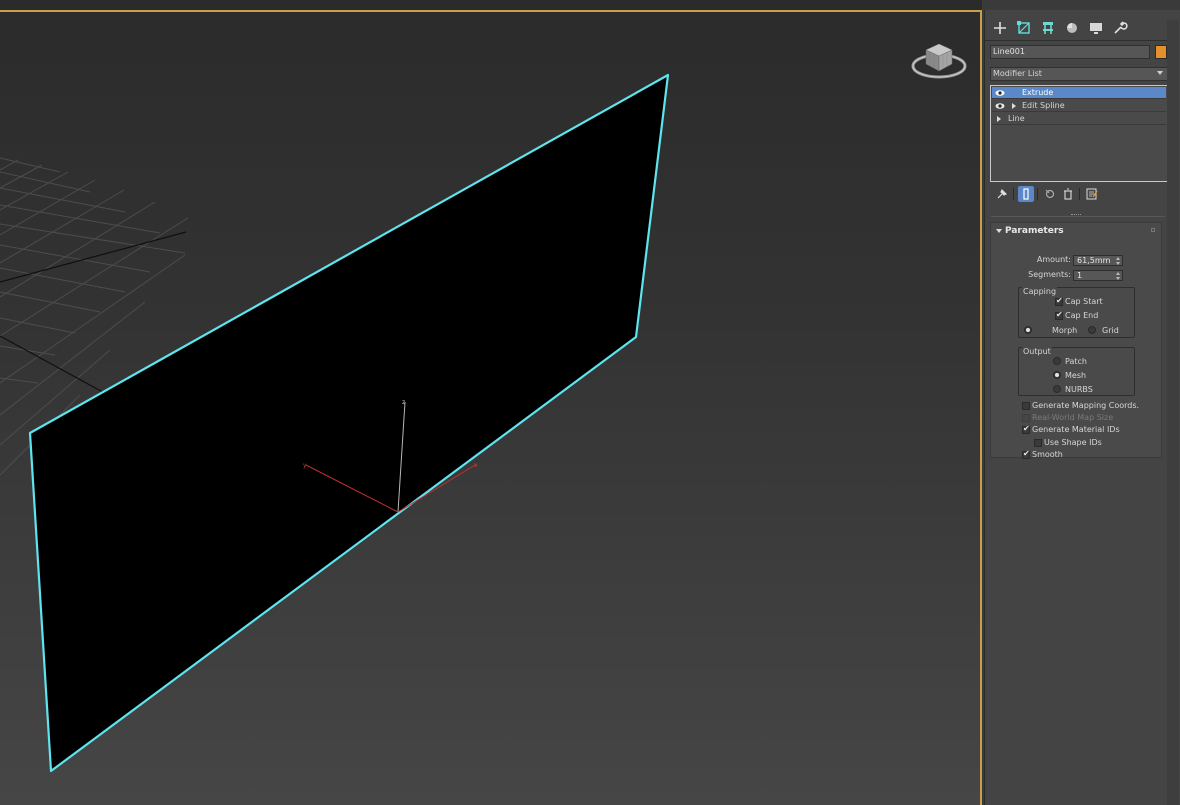  What do you see at coordinates (1017, 73) in the screenshot?
I see `modifier-list-label: Modifier List` at bounding box center [1017, 73].